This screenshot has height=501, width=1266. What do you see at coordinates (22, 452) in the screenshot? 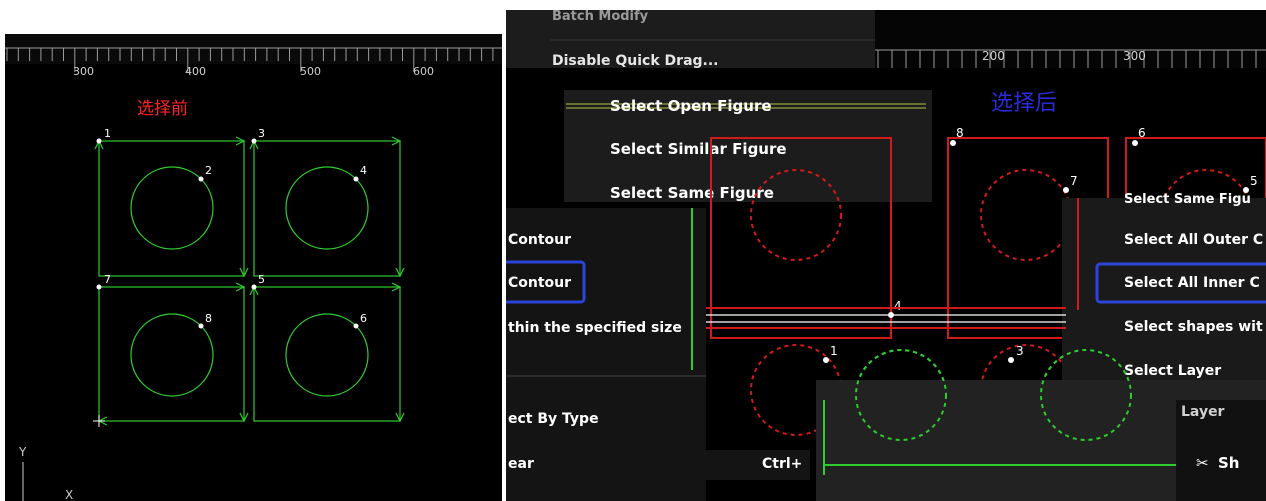
I see `axis-y-label: Y` at bounding box center [22, 452].